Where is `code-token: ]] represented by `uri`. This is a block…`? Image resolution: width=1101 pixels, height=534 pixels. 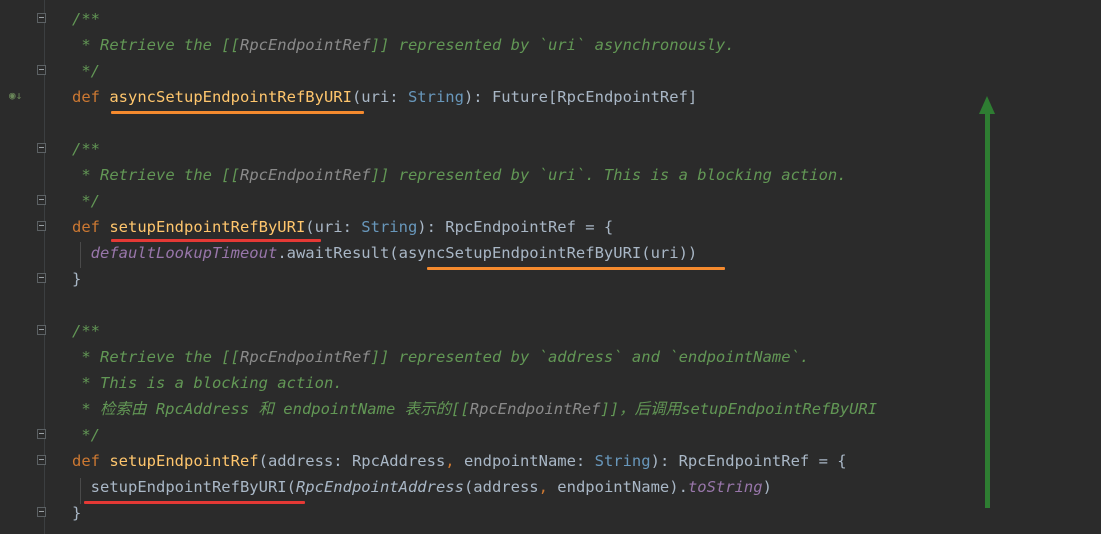
code-token: ]] represented by `uri`. This is a block… is located at coordinates (608, 175).